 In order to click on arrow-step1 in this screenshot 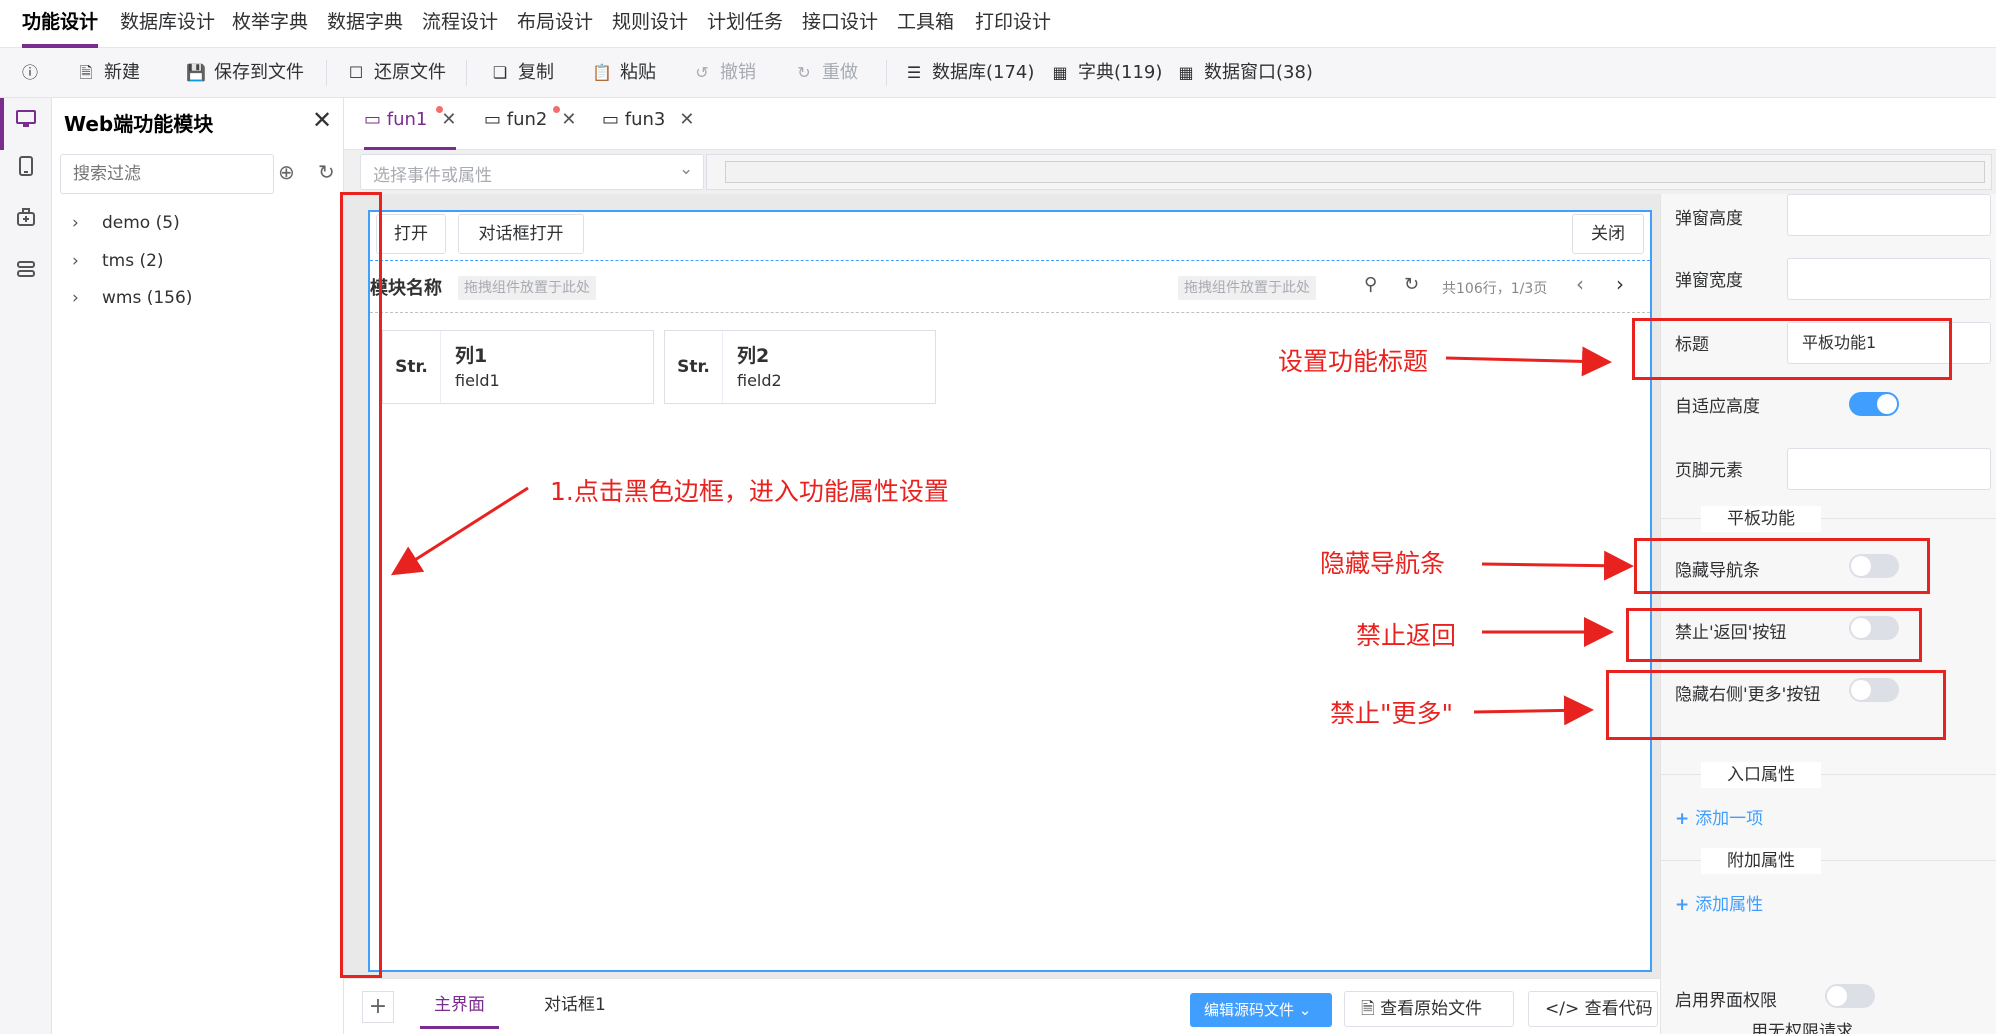, I will do `click(459, 531)`.